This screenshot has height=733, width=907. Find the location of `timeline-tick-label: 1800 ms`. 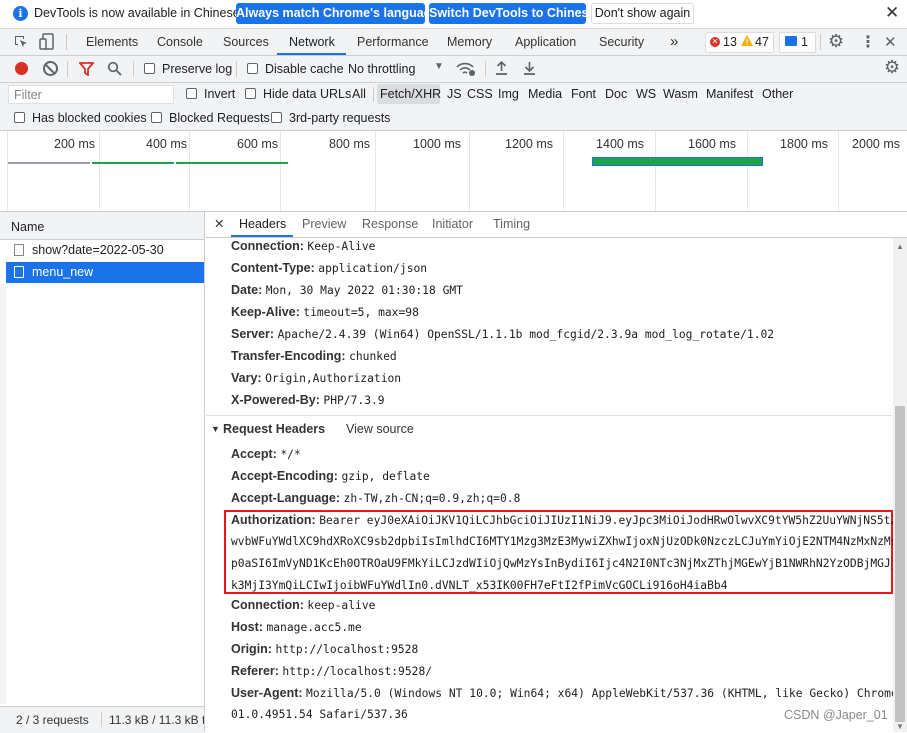

timeline-tick-label: 1800 ms is located at coordinates (804, 144).